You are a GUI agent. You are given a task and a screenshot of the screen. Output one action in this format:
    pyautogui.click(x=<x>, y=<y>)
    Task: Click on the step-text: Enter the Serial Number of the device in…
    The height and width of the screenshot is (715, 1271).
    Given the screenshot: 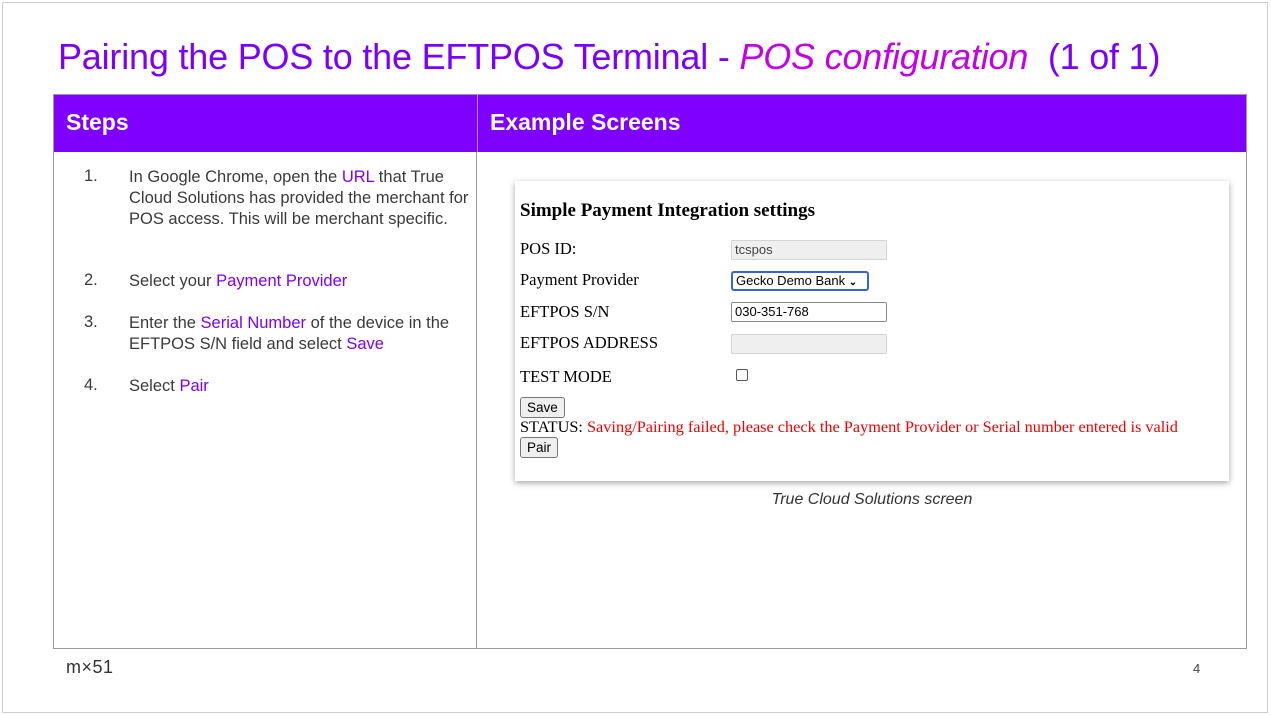 What is the action you would take?
    pyautogui.click(x=299, y=334)
    